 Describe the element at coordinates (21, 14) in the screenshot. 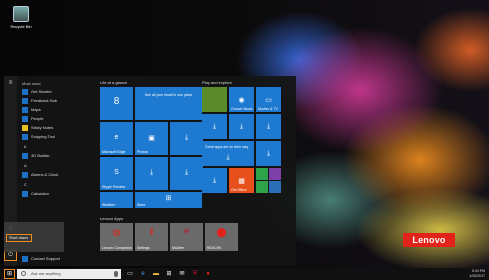

I see `recycle-bin-icon` at that location.